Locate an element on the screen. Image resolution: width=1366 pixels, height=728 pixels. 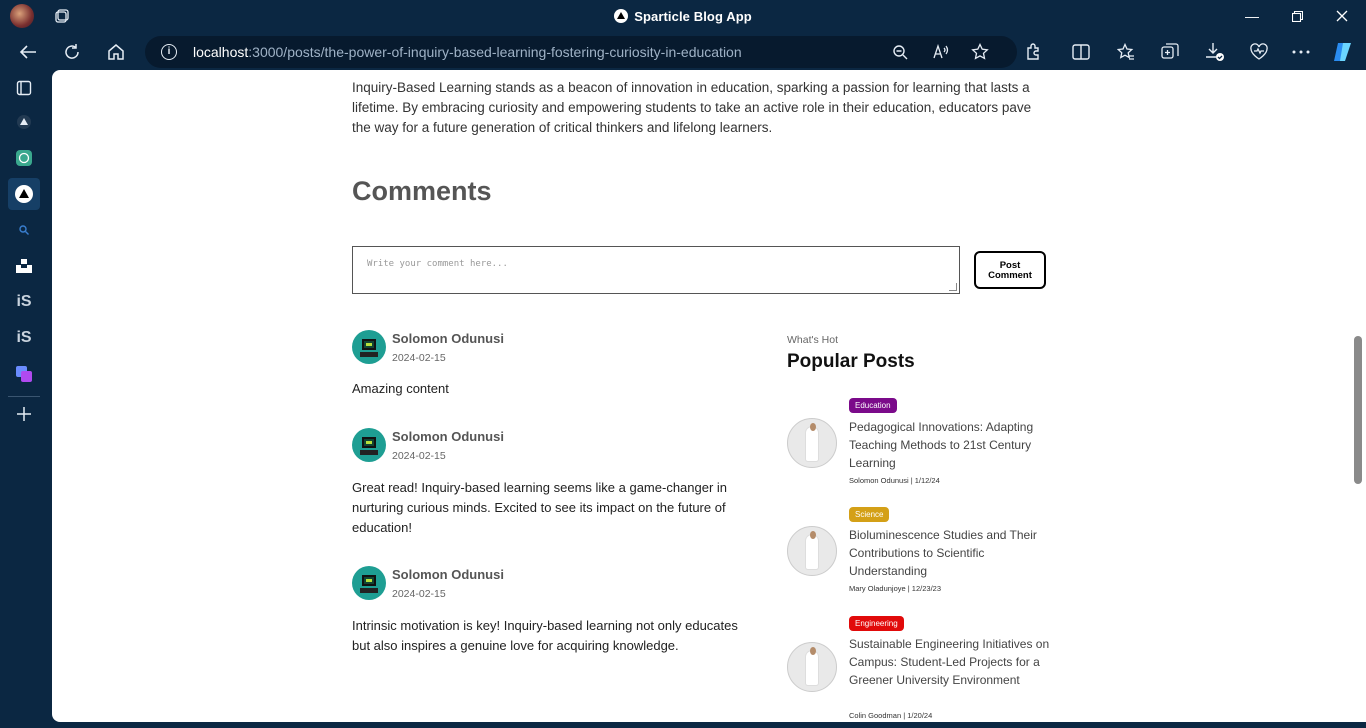
restore-icon is located at coordinates (1297, 16).